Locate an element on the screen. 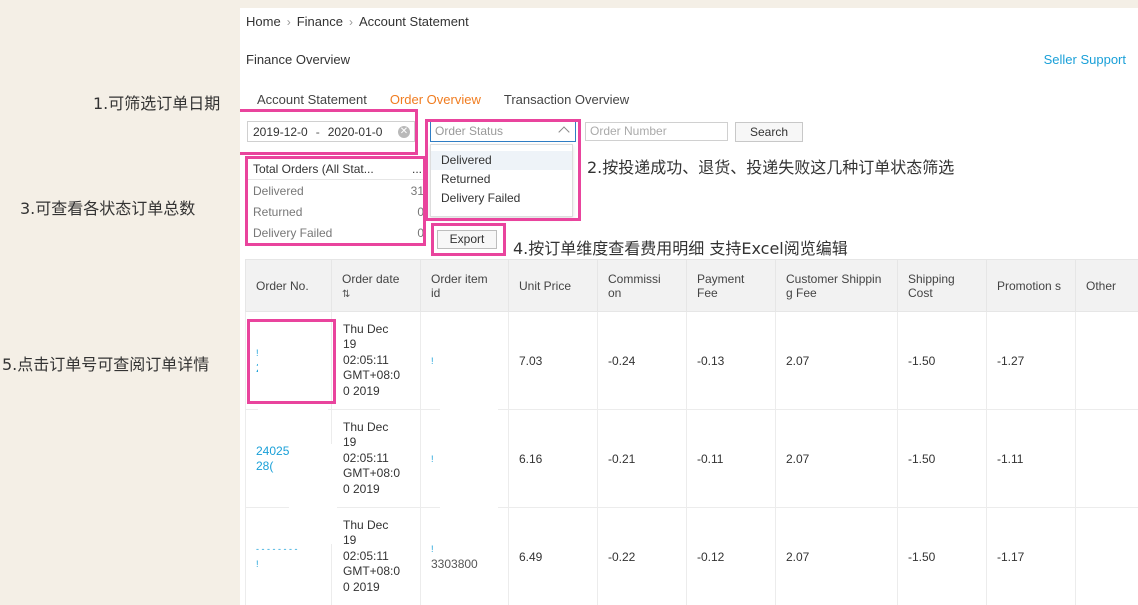 Image resolution: width=1138 pixels, height=605 pixels. breadcrumb-current: Account Statement is located at coordinates (413, 21).